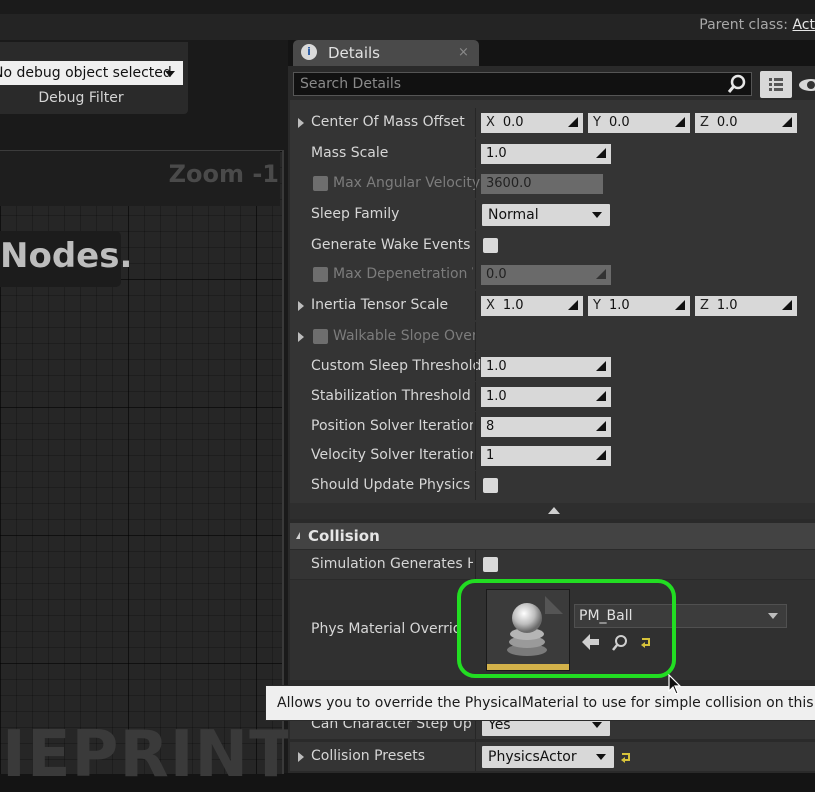 The width and height of the screenshot is (815, 792). I want to click on max-depenetration-field: 0.0, so click(546, 275).